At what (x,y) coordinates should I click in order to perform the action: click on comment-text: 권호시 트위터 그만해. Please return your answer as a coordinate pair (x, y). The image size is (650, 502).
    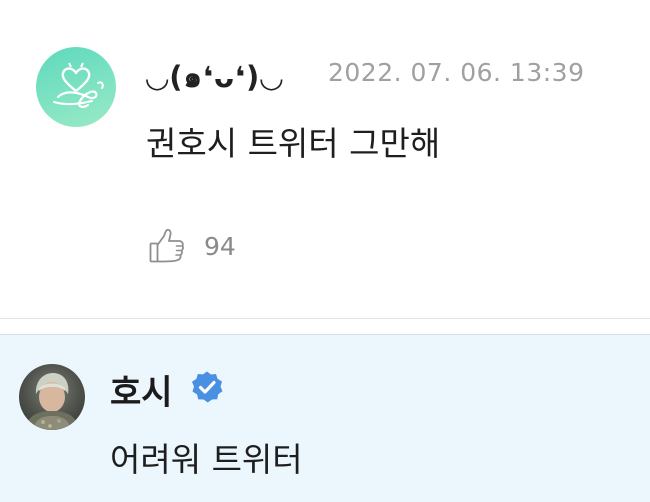
    Looking at the image, I should click on (293, 143).